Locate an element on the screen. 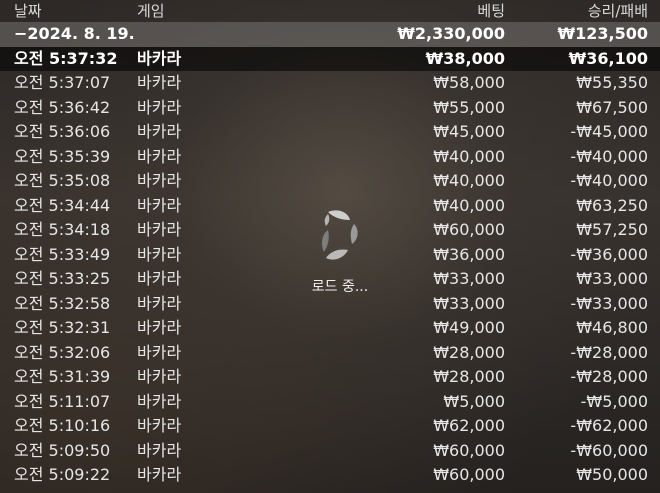 Image resolution: width=660 pixels, height=493 pixels. row-time: 오전 5:32:06 is located at coordinates (62, 352).